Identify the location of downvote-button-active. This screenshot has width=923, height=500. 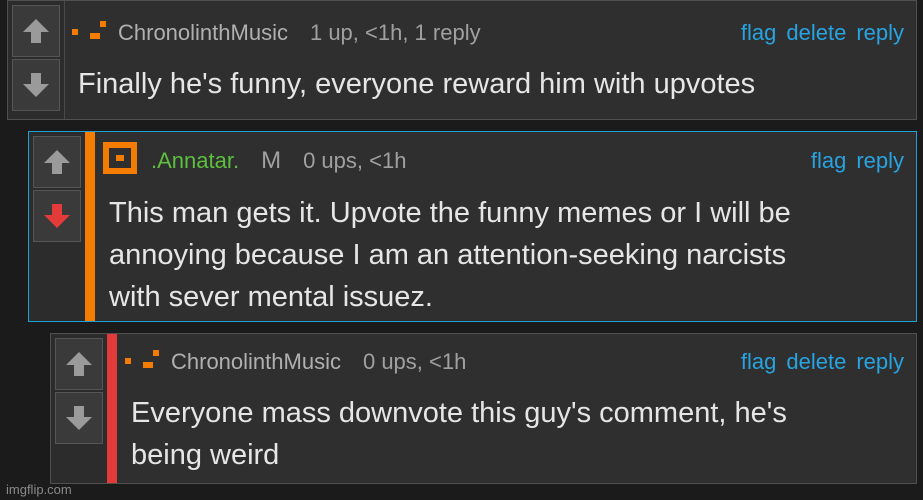
(57, 216).